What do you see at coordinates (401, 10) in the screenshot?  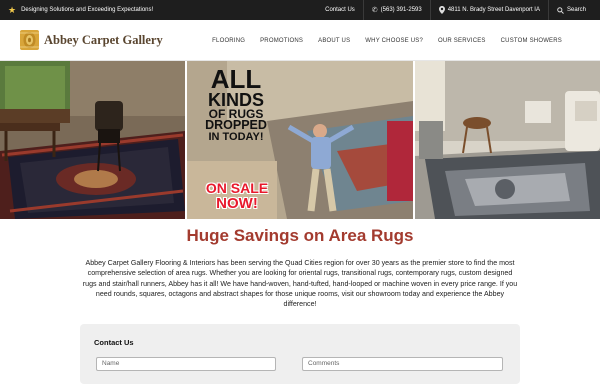 I see `phone-number: (563) 391-2593` at bounding box center [401, 10].